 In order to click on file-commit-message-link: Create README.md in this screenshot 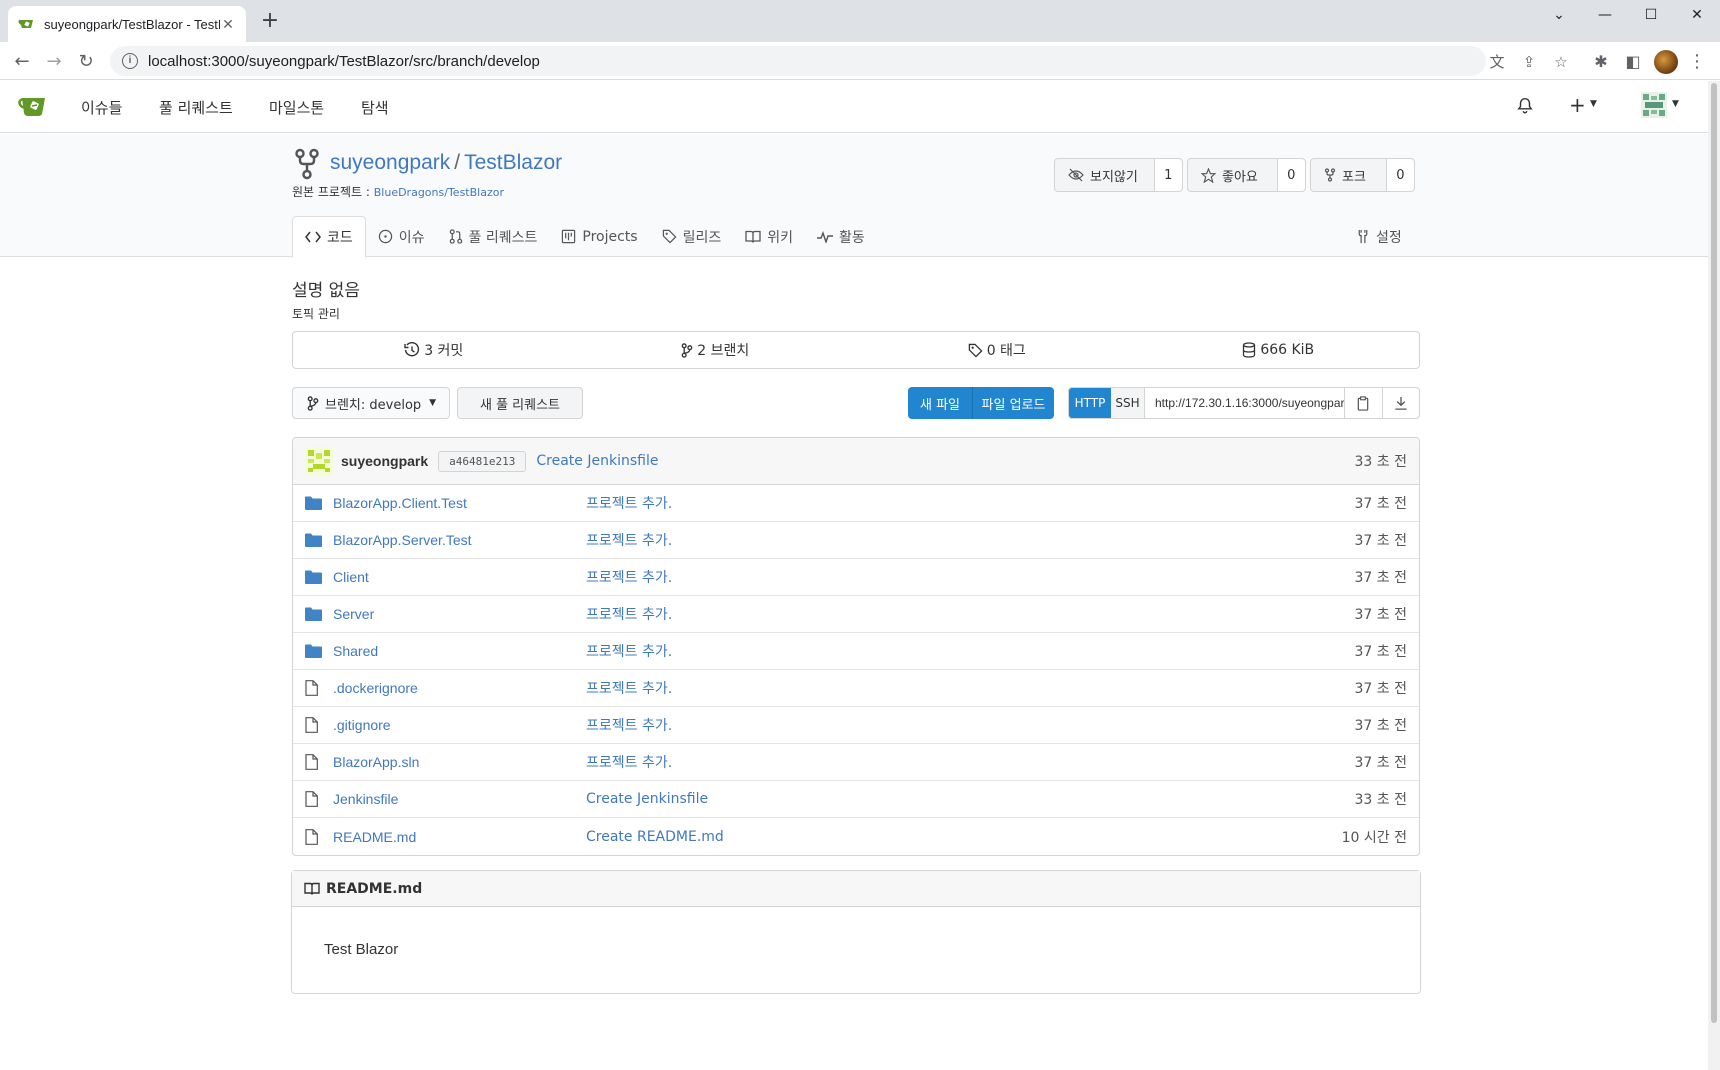, I will do `click(964, 837)`.